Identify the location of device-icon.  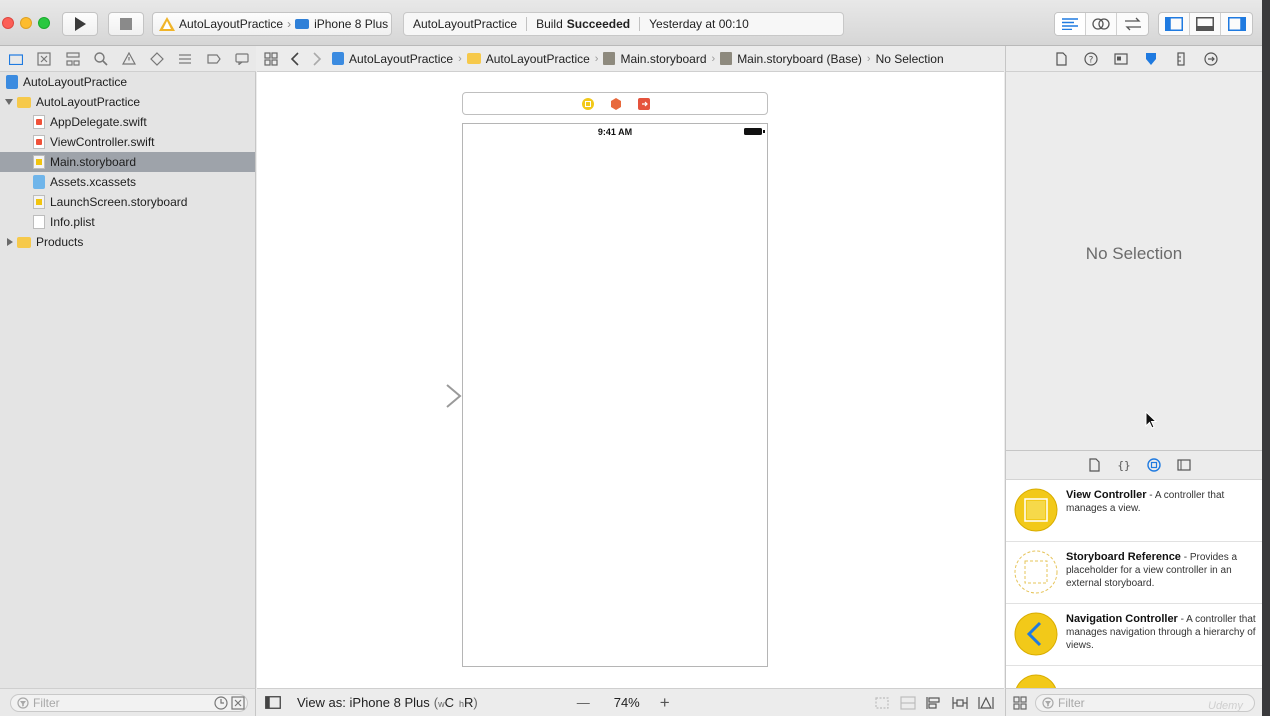
(302, 24).